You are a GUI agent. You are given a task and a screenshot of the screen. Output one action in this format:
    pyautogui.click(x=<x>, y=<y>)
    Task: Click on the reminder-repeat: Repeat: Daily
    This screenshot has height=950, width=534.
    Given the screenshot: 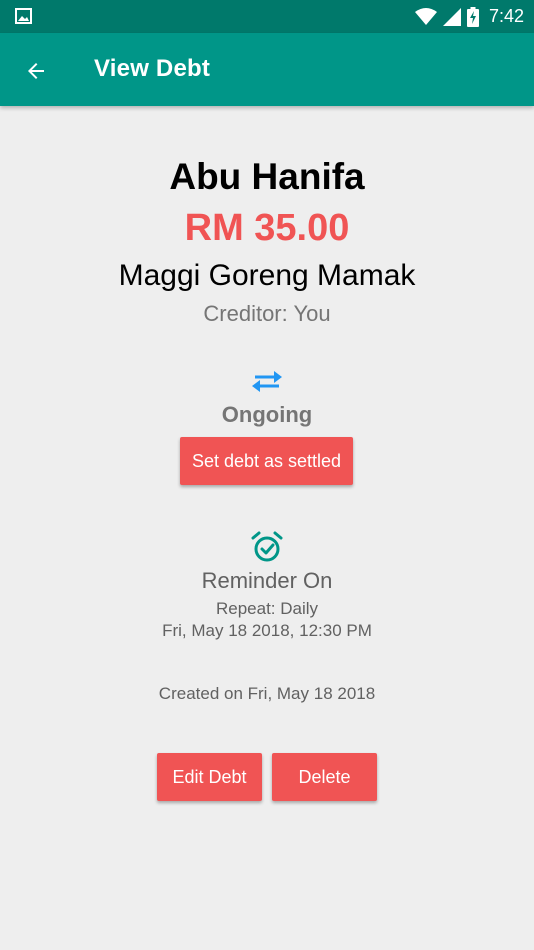 What is the action you would take?
    pyautogui.click(x=267, y=608)
    